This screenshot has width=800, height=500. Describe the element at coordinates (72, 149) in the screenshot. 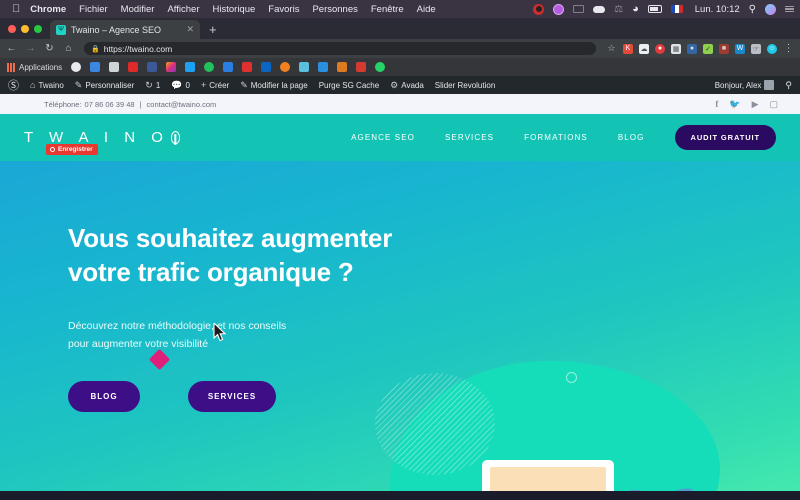

I see `recording-badge: Enregistrer` at that location.